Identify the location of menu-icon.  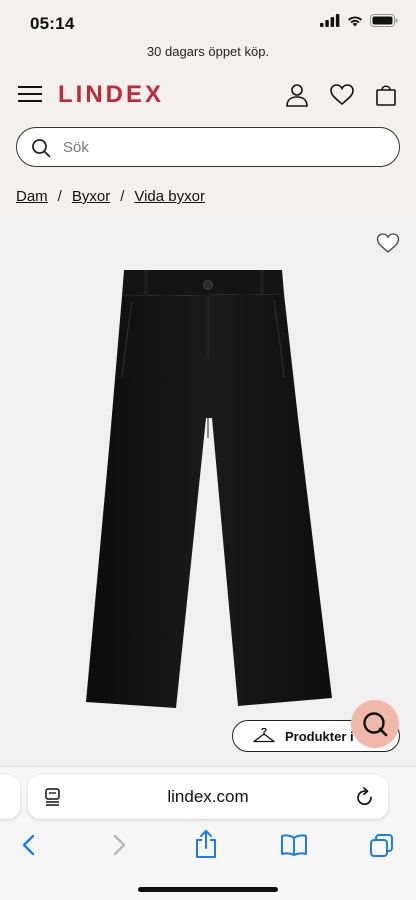
(30, 94).